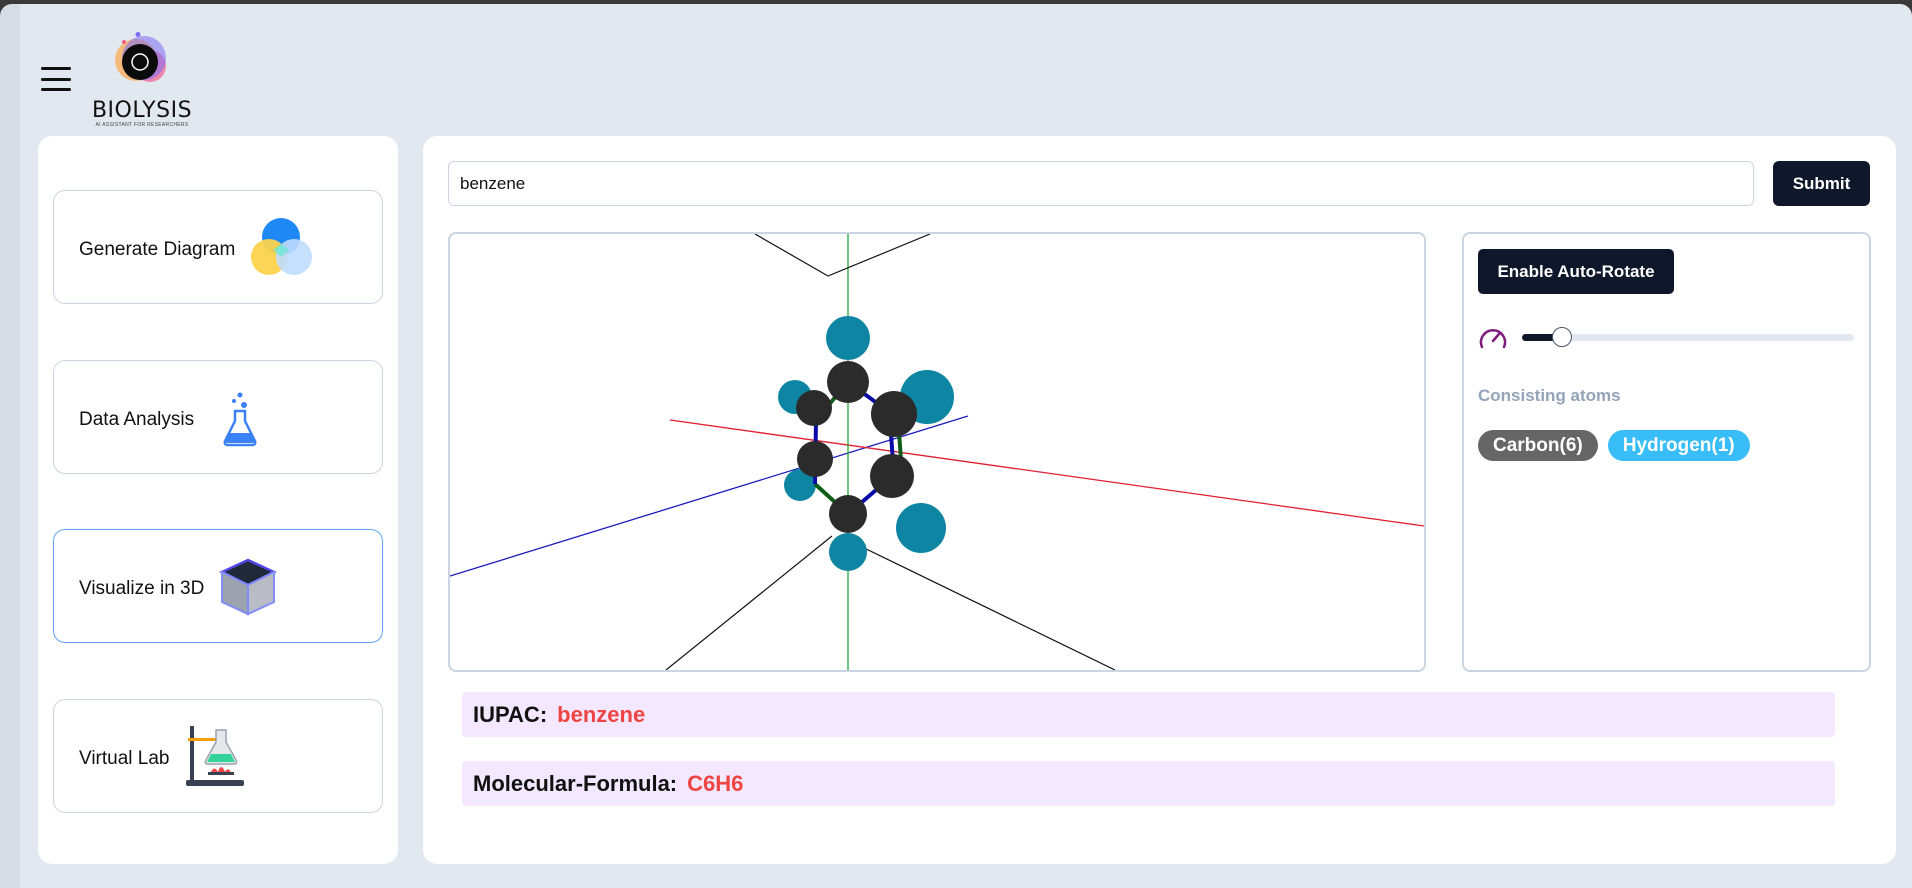 The height and width of the screenshot is (888, 1912). I want to click on sidebar-item-label: Visualize in 3D, so click(142, 588).